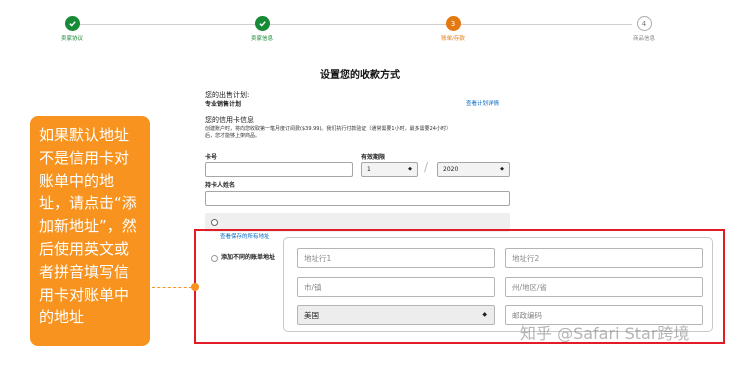 Image resolution: width=756 pixels, height=366 pixels. What do you see at coordinates (482, 104) in the screenshot?
I see `plan-details-link: 查看计划详情` at bounding box center [482, 104].